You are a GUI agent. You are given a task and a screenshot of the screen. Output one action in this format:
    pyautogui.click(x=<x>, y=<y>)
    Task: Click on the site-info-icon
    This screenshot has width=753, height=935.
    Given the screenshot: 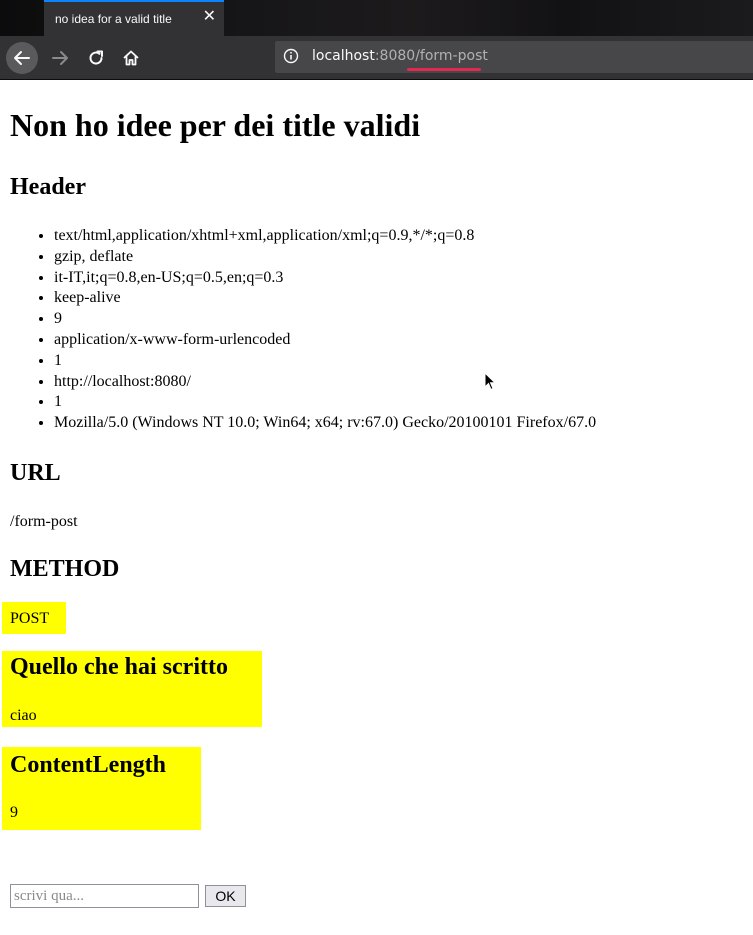 What is the action you would take?
    pyautogui.click(x=291, y=58)
    